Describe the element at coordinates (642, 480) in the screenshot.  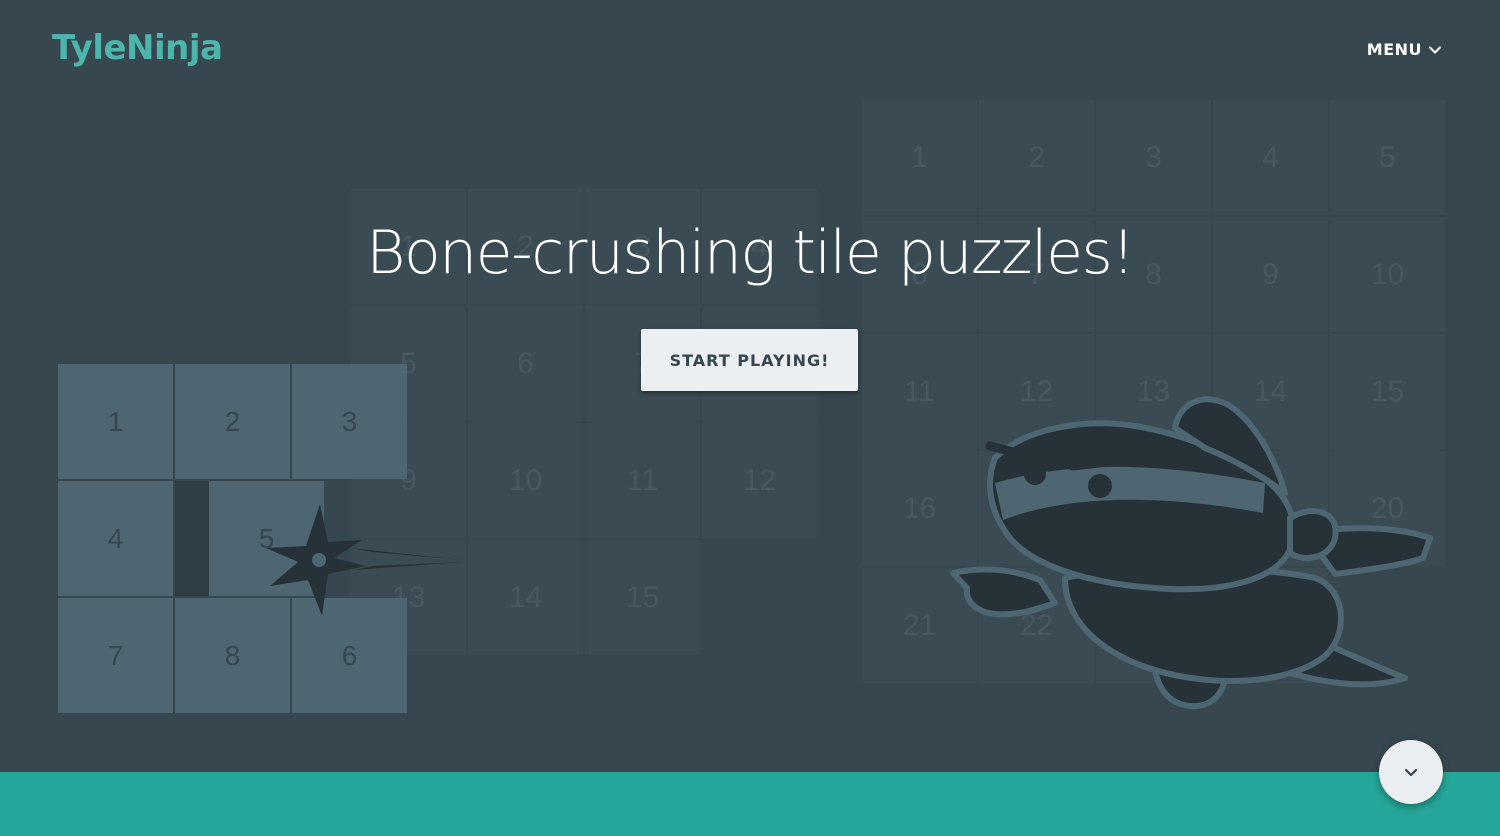
I see `background-tile: 11` at that location.